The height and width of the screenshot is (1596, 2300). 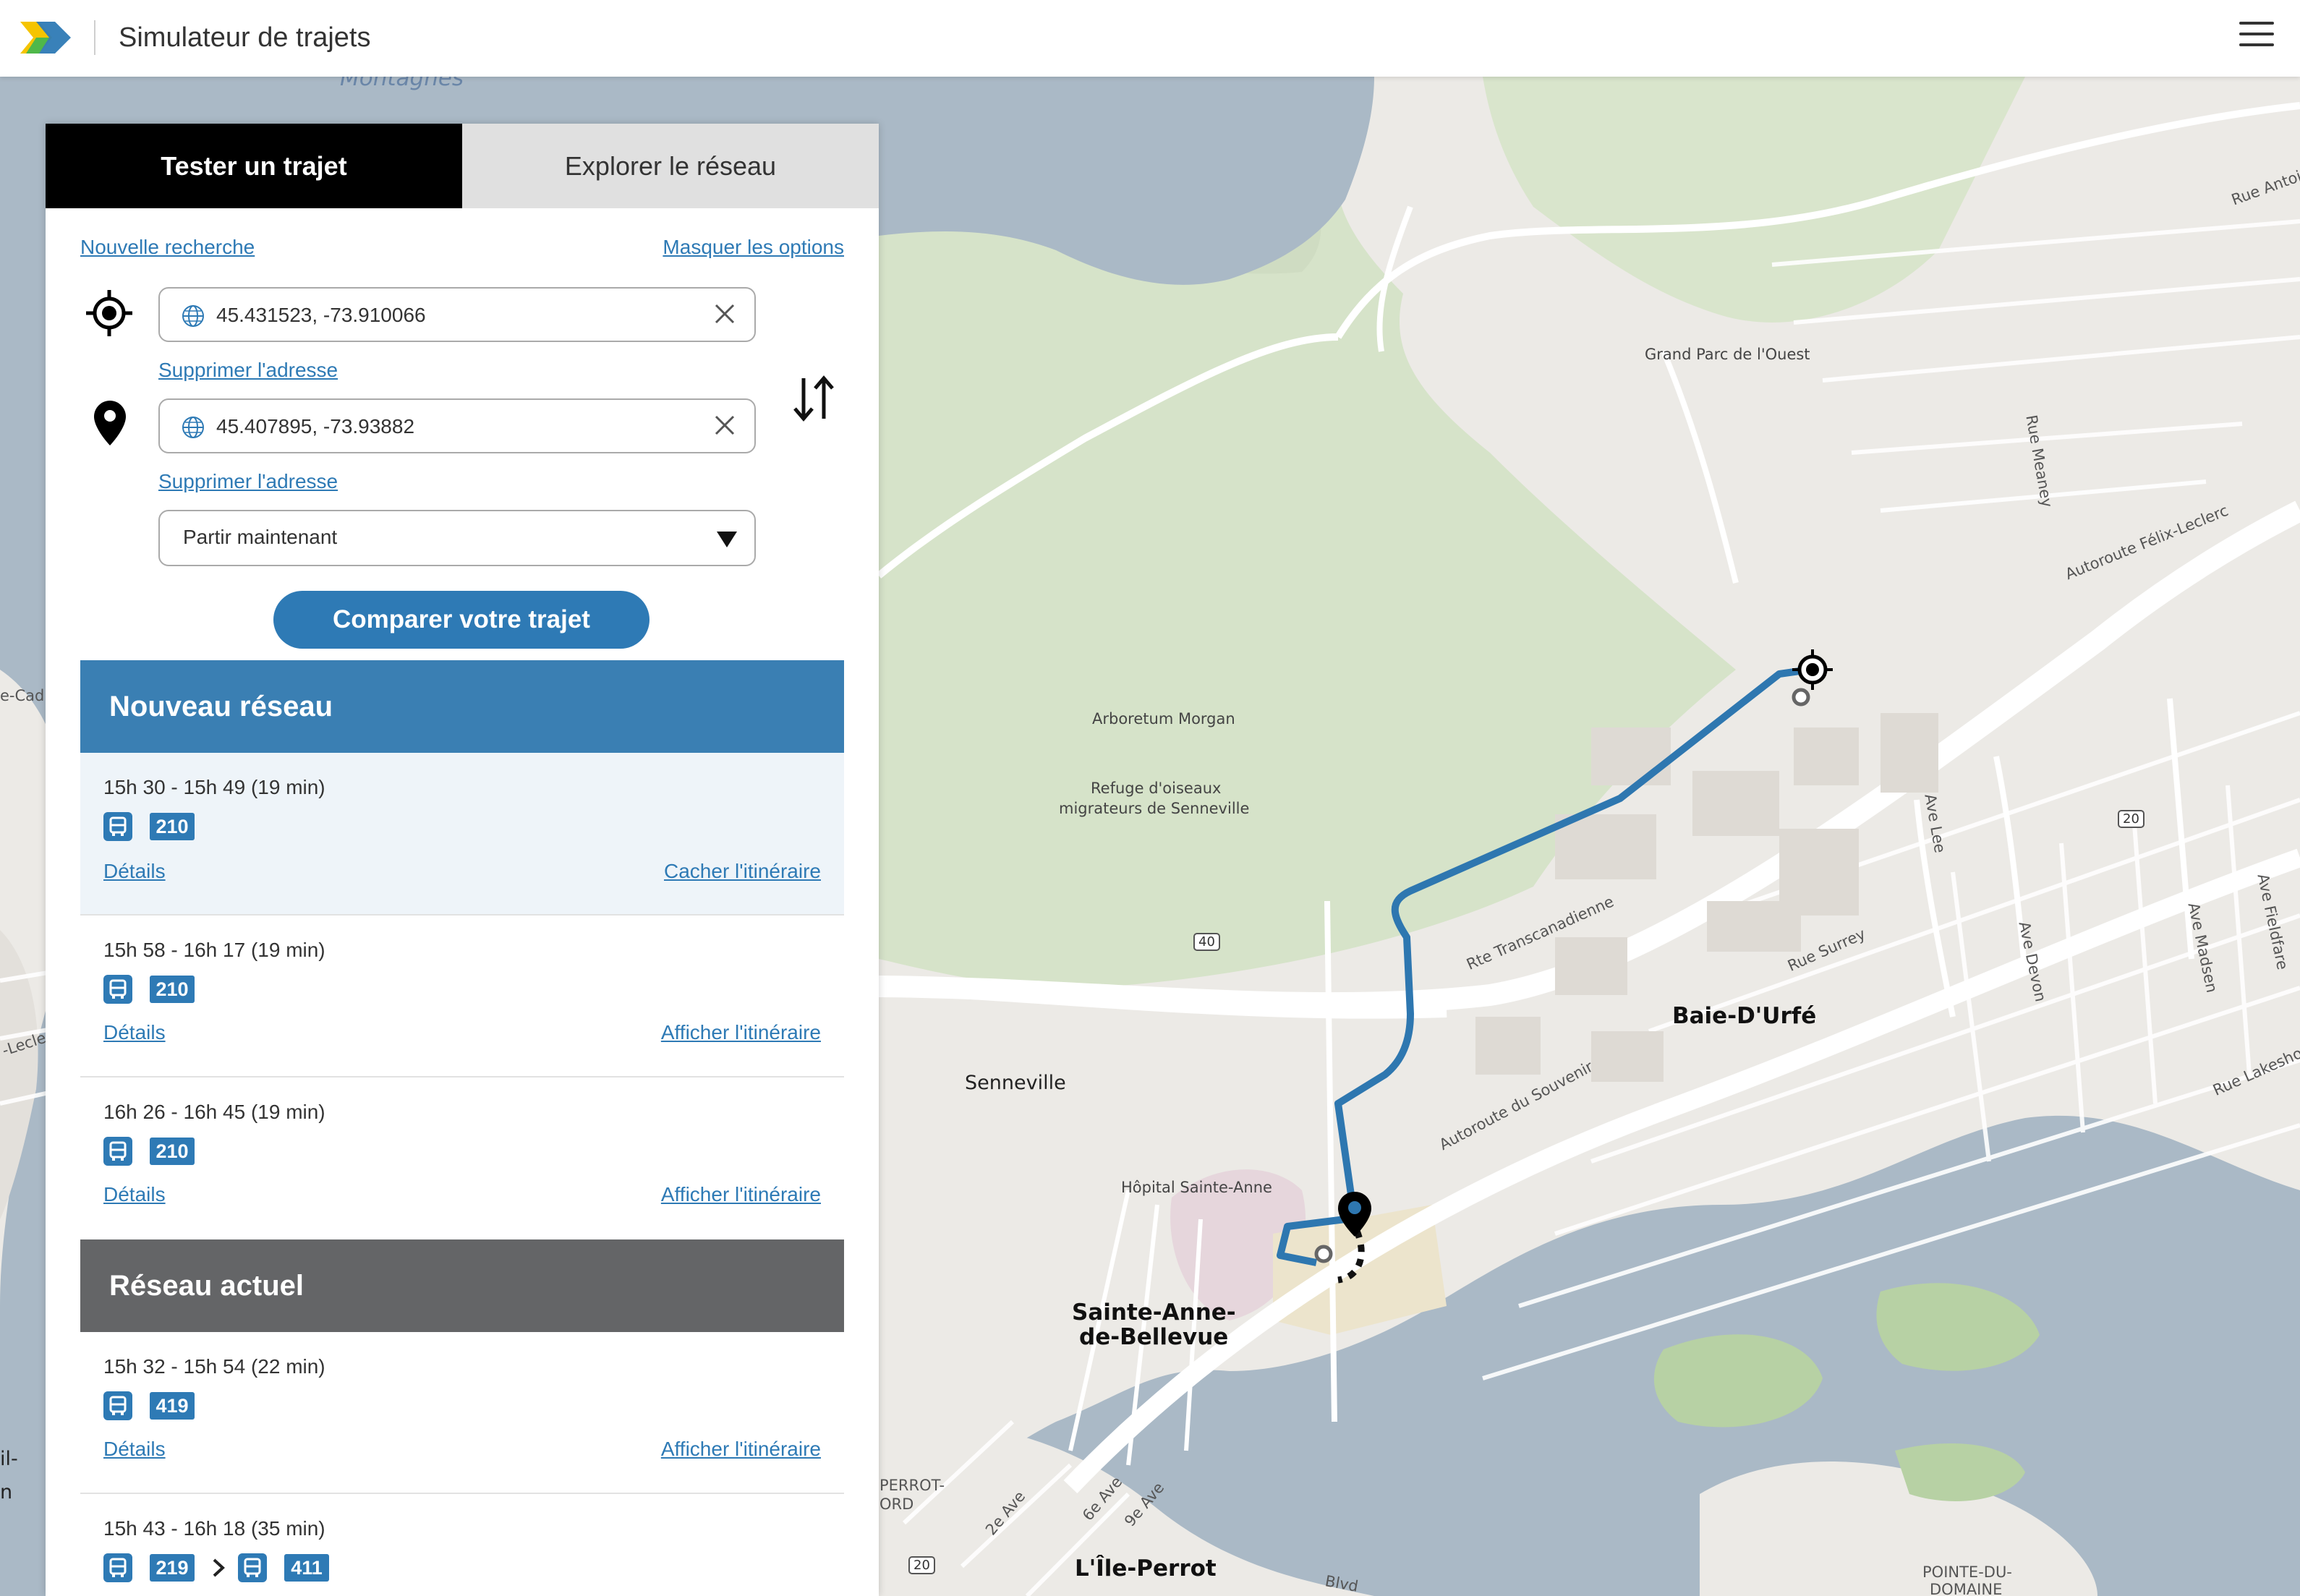 I want to click on map-label: Hôpital Sainte-Anne, so click(x=1196, y=1187).